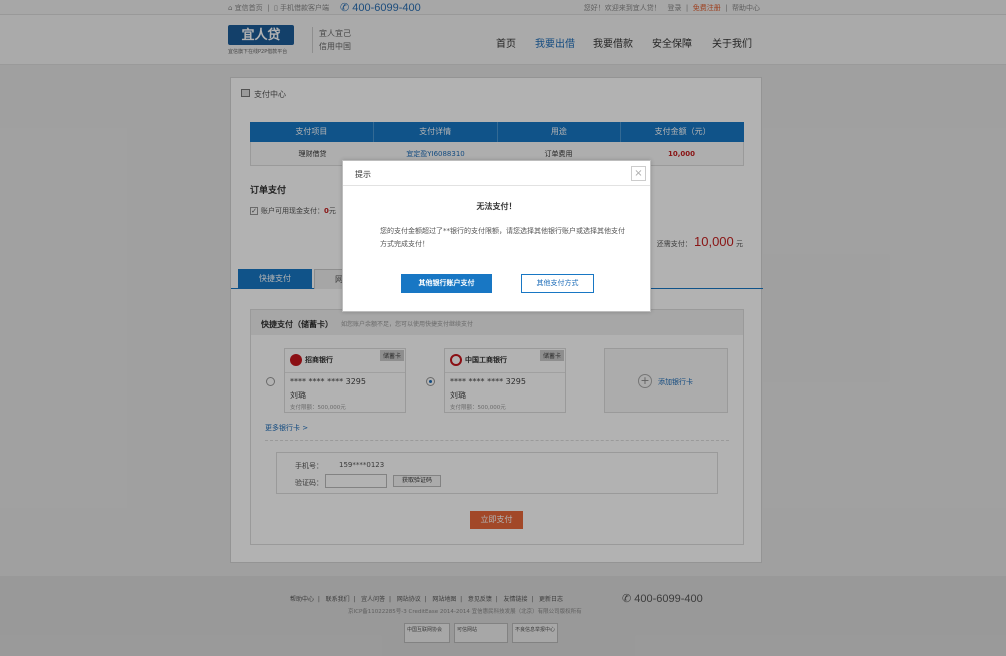 This screenshot has height=656, width=1006. I want to click on other-bank-account-button: 其他银行账户支付, so click(446, 283).